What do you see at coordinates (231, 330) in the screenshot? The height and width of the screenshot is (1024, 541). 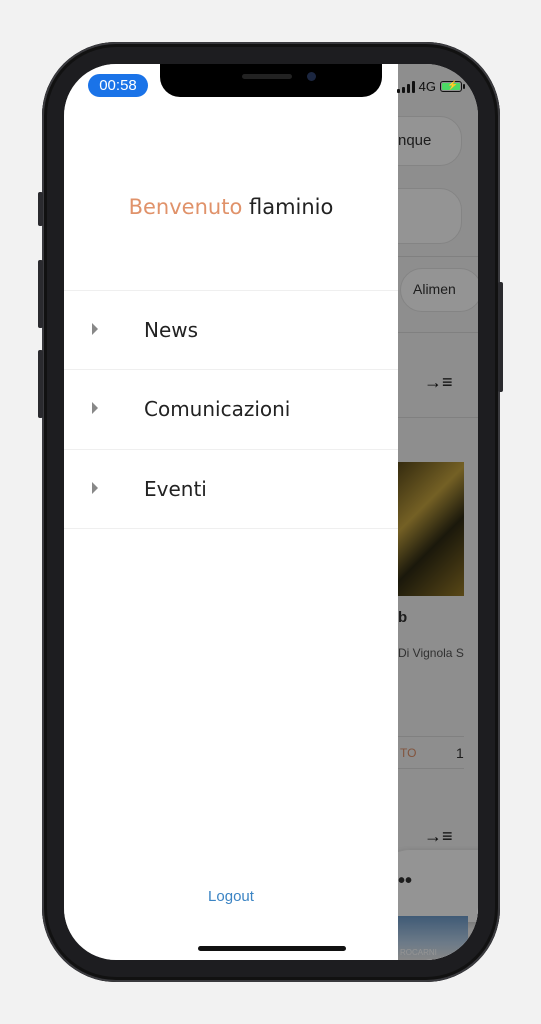 I see `menu-item-news: News` at bounding box center [231, 330].